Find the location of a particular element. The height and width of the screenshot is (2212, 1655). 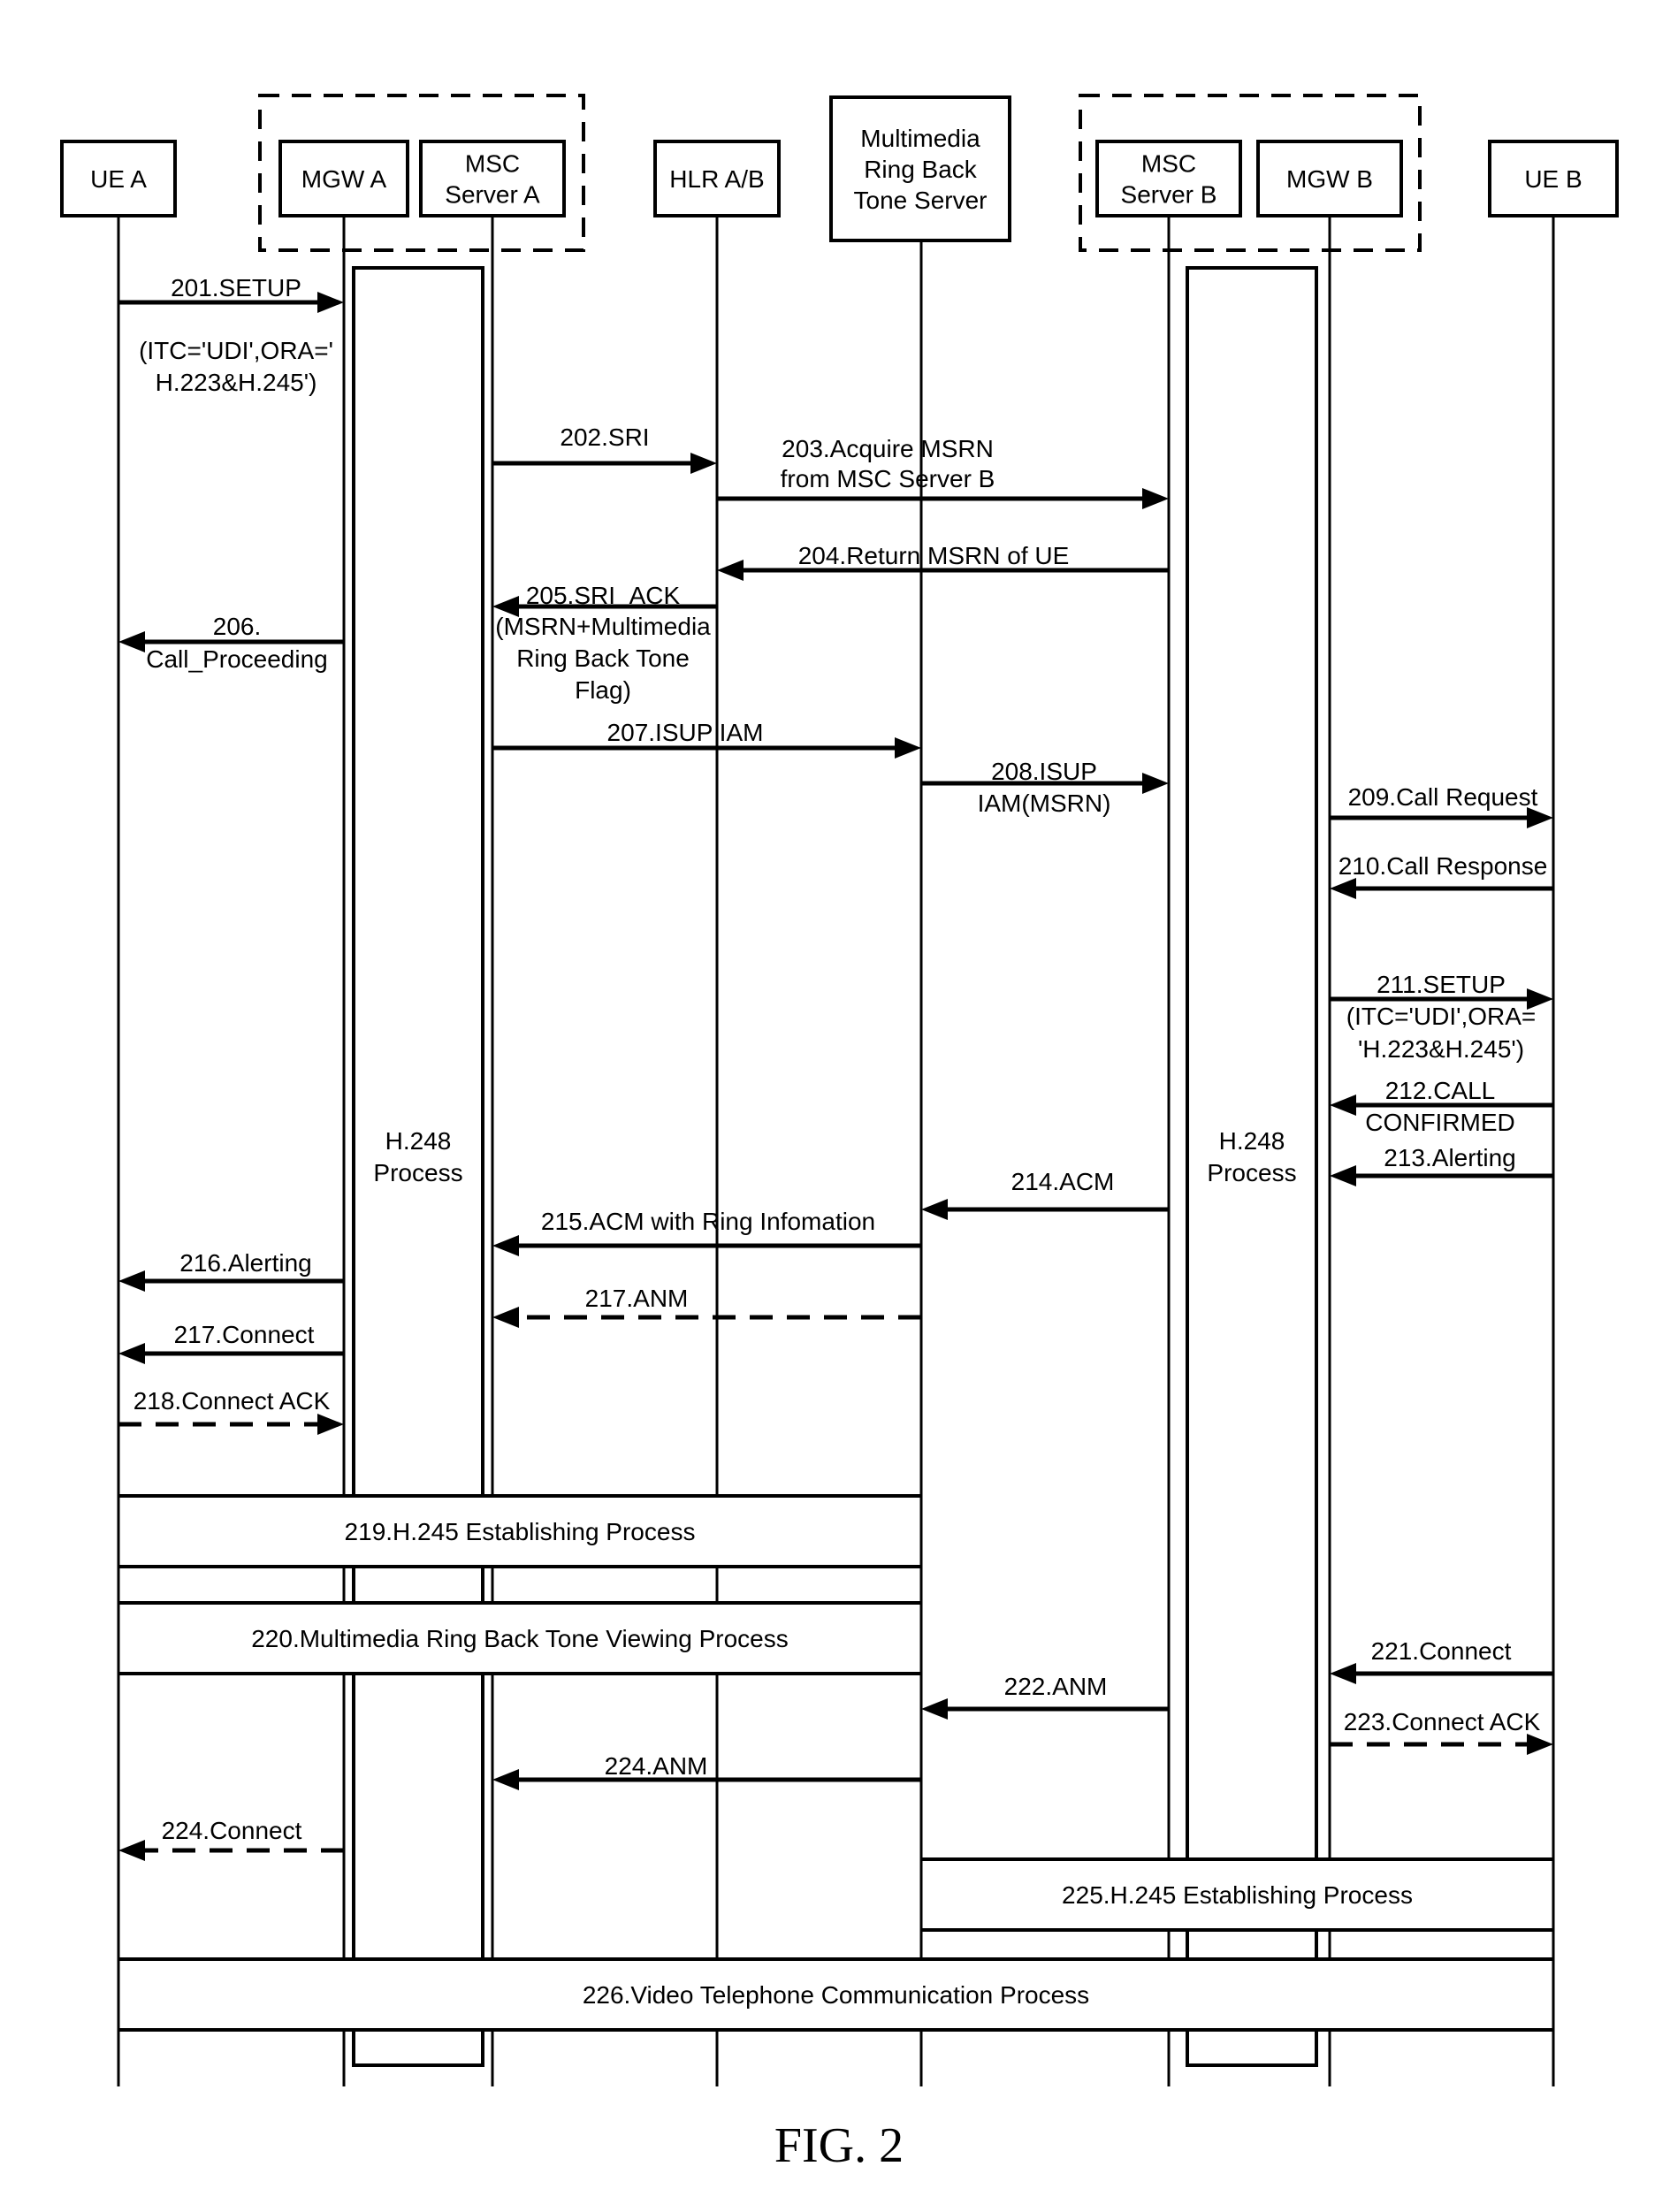

h248-process-mgw-b: H.248 Process is located at coordinates (1252, 1166).